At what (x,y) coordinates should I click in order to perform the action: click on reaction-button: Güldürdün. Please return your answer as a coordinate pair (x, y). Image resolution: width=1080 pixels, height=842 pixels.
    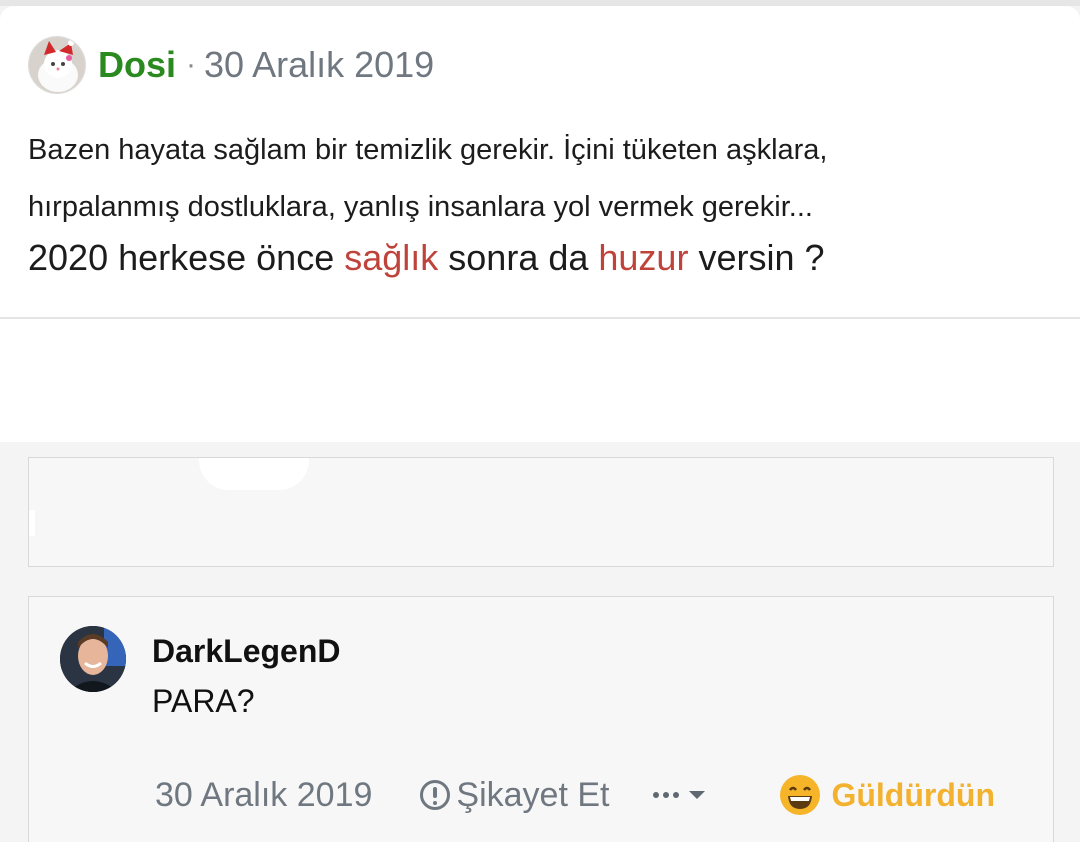
    Looking at the image, I should click on (887, 795).